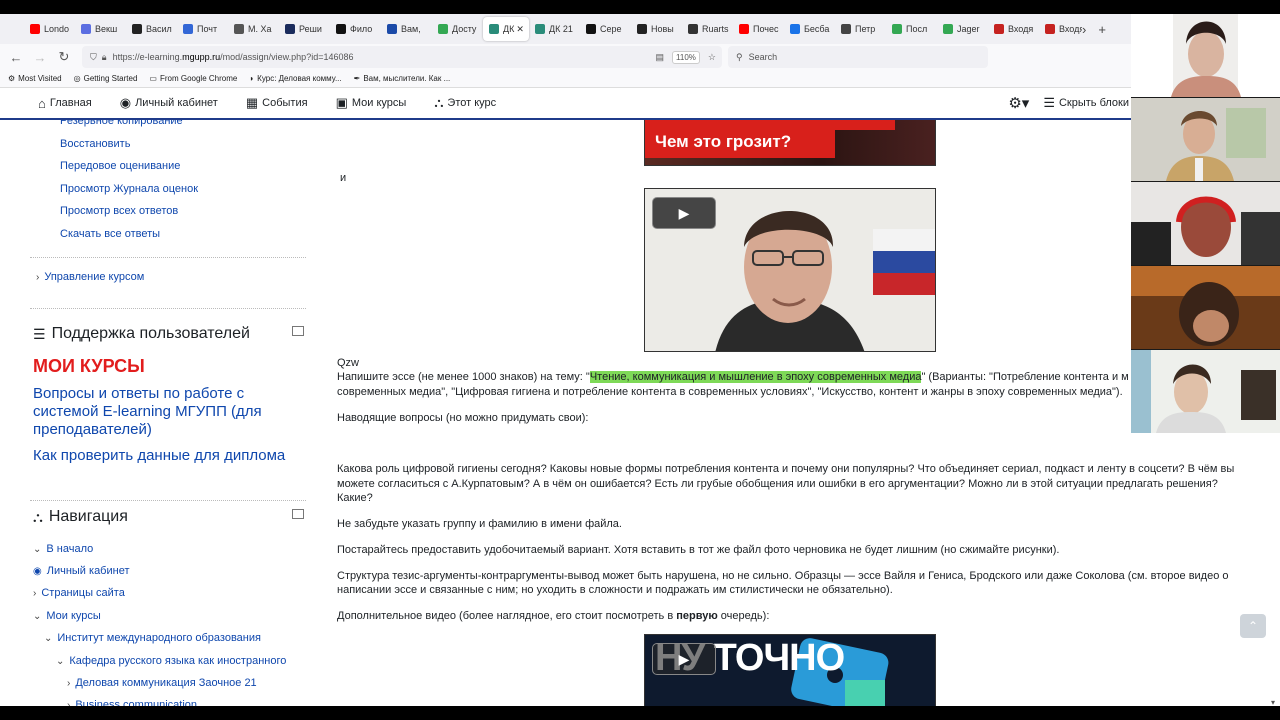 Image resolution: width=1280 pixels, height=720 pixels. What do you see at coordinates (686, 57) in the screenshot?
I see `zoom-level: 110%` at bounding box center [686, 57].